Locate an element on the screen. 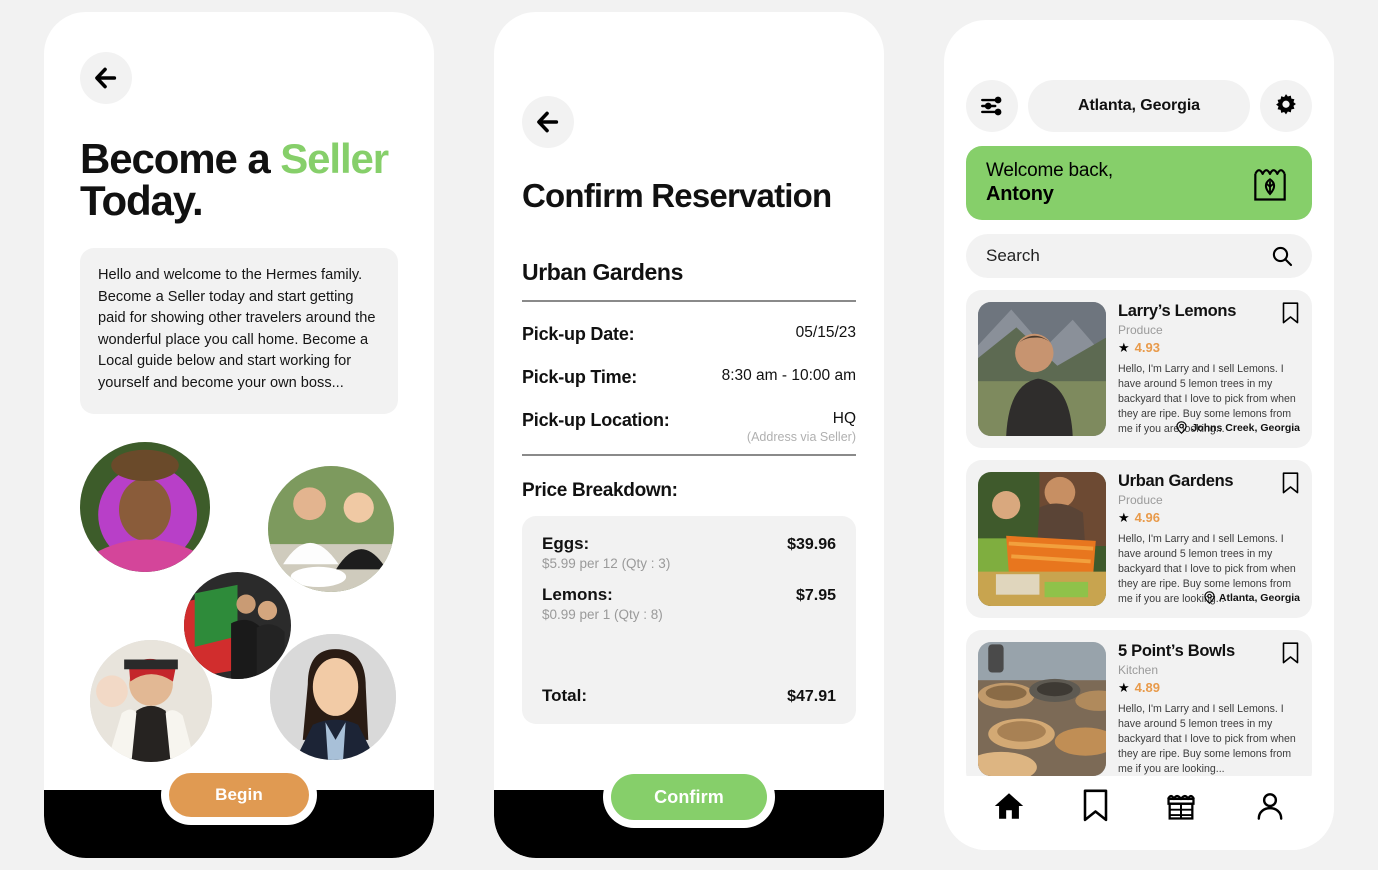 The height and width of the screenshot is (870, 1378). line-item-meta: $5.99 per 12 (Qty : 3) is located at coordinates (606, 563).